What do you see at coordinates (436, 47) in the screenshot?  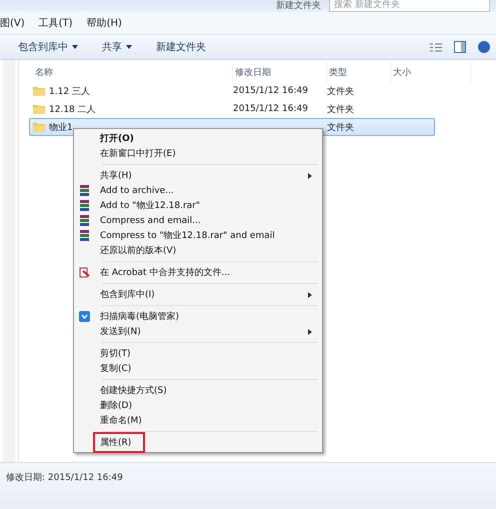 I see `view-list-icon` at bounding box center [436, 47].